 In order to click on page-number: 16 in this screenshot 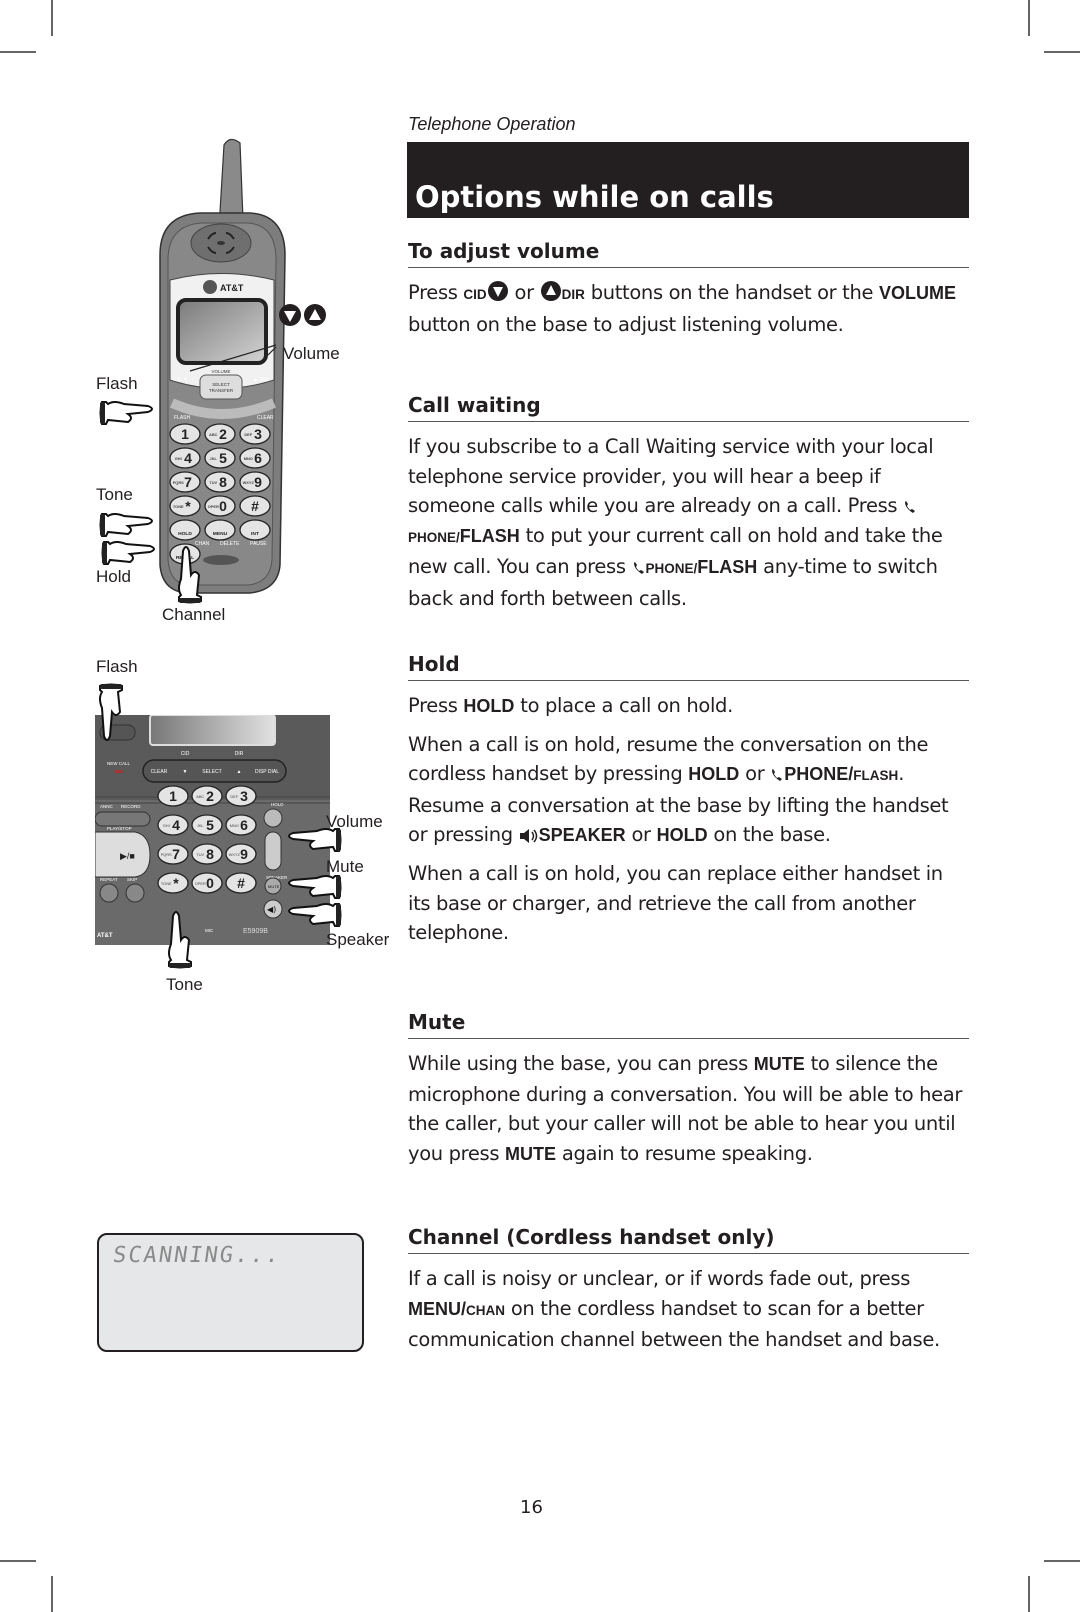, I will do `click(531, 1507)`.